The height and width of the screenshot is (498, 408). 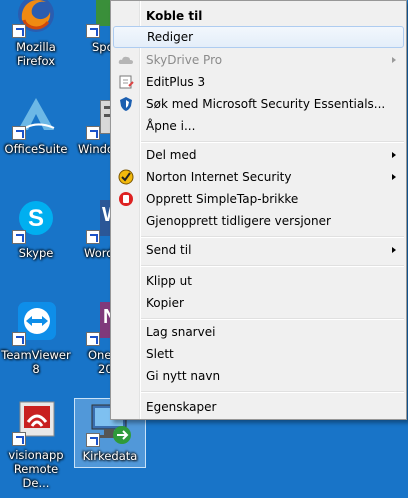 I want to click on menu-item-norton: Norton Internet Security, so click(x=258, y=177).